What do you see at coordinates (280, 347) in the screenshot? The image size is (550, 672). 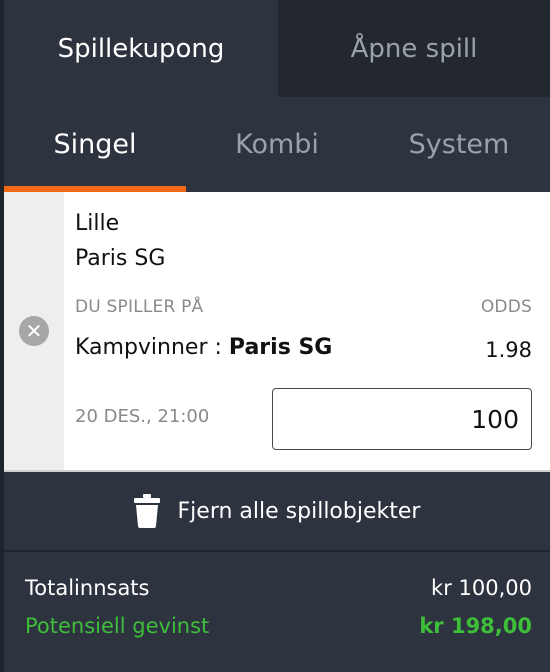 I see `selection-name: Paris SG` at bounding box center [280, 347].